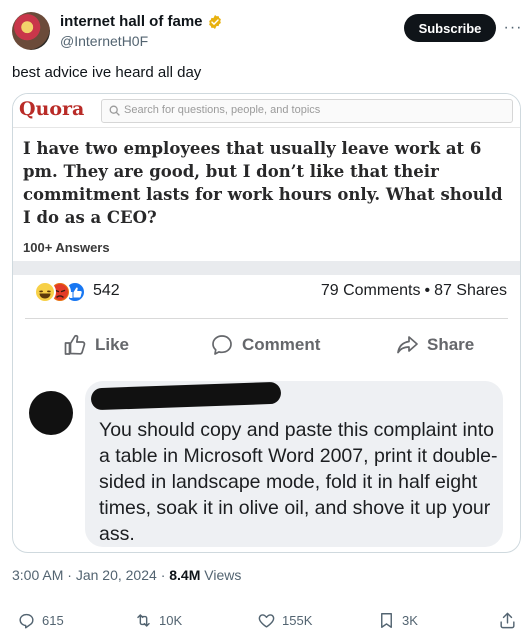  What do you see at coordinates (407, 345) in the screenshot?
I see `share-arrow-icon` at bounding box center [407, 345].